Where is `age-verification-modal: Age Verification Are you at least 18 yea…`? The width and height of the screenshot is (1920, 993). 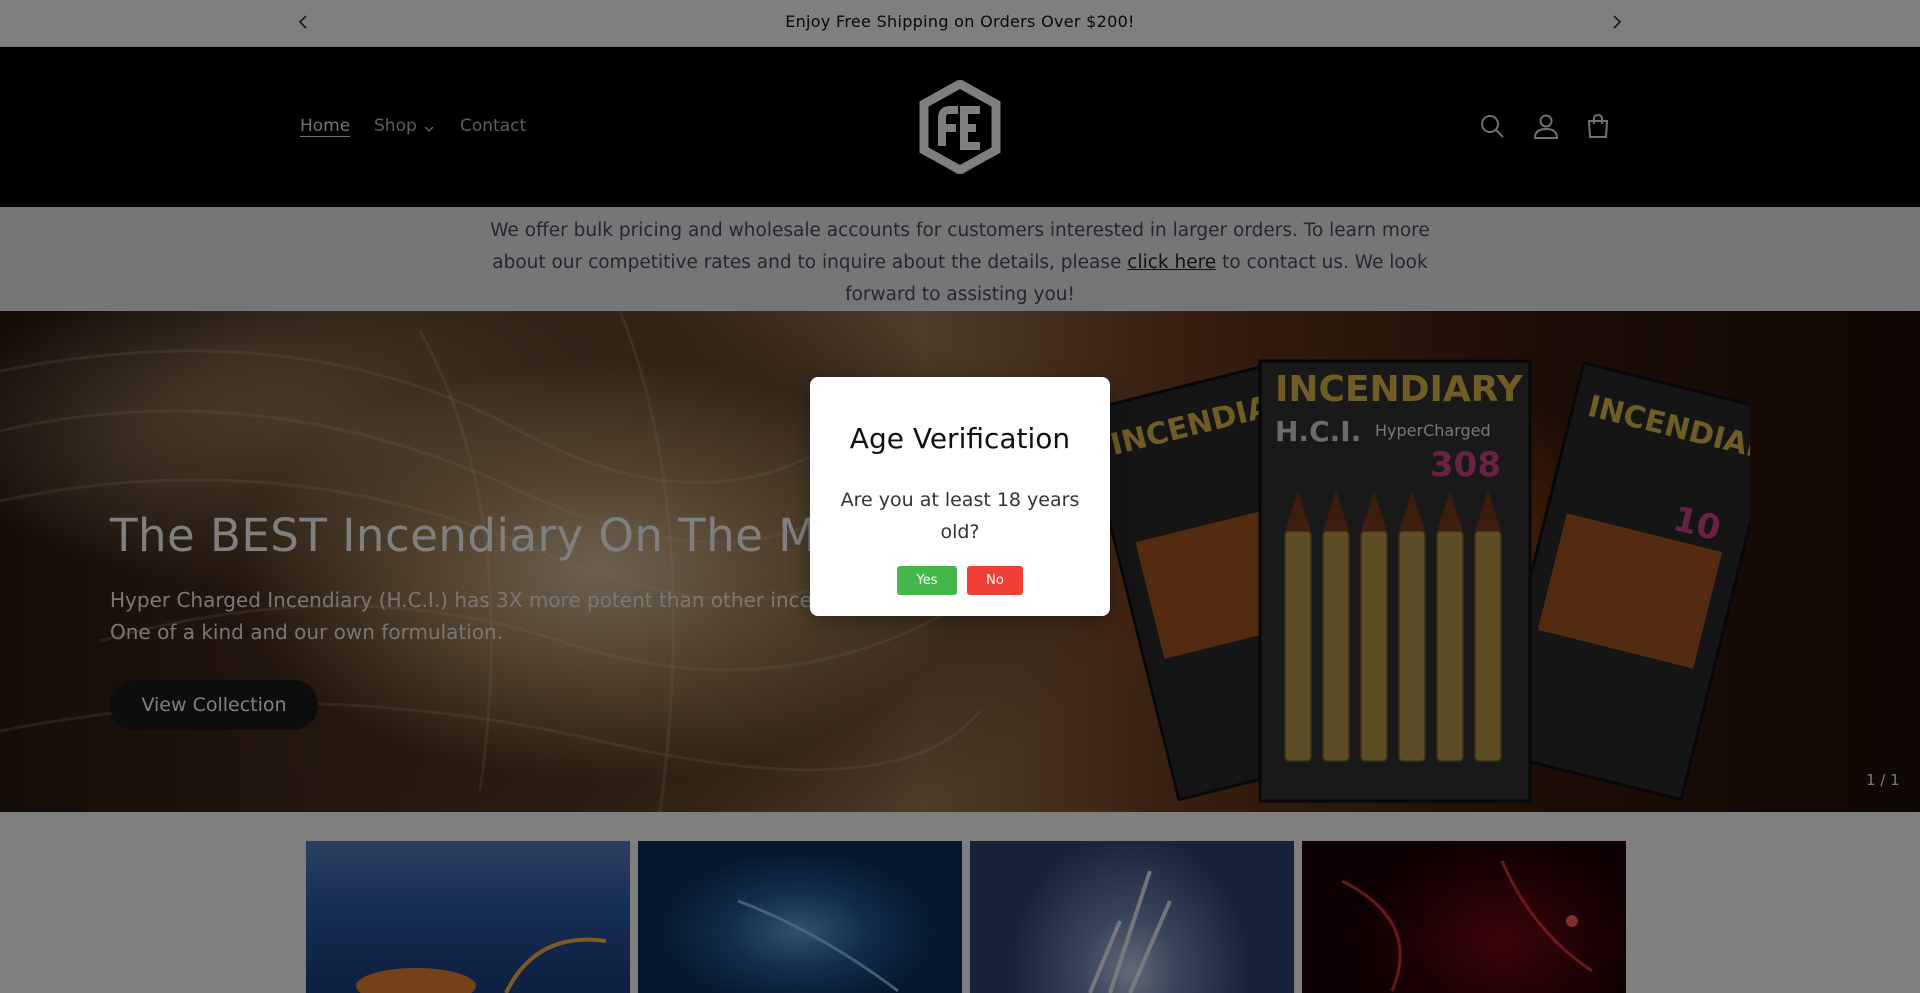
age-verification-modal: Age Verification Are you at least 18 yea… is located at coordinates (960, 496).